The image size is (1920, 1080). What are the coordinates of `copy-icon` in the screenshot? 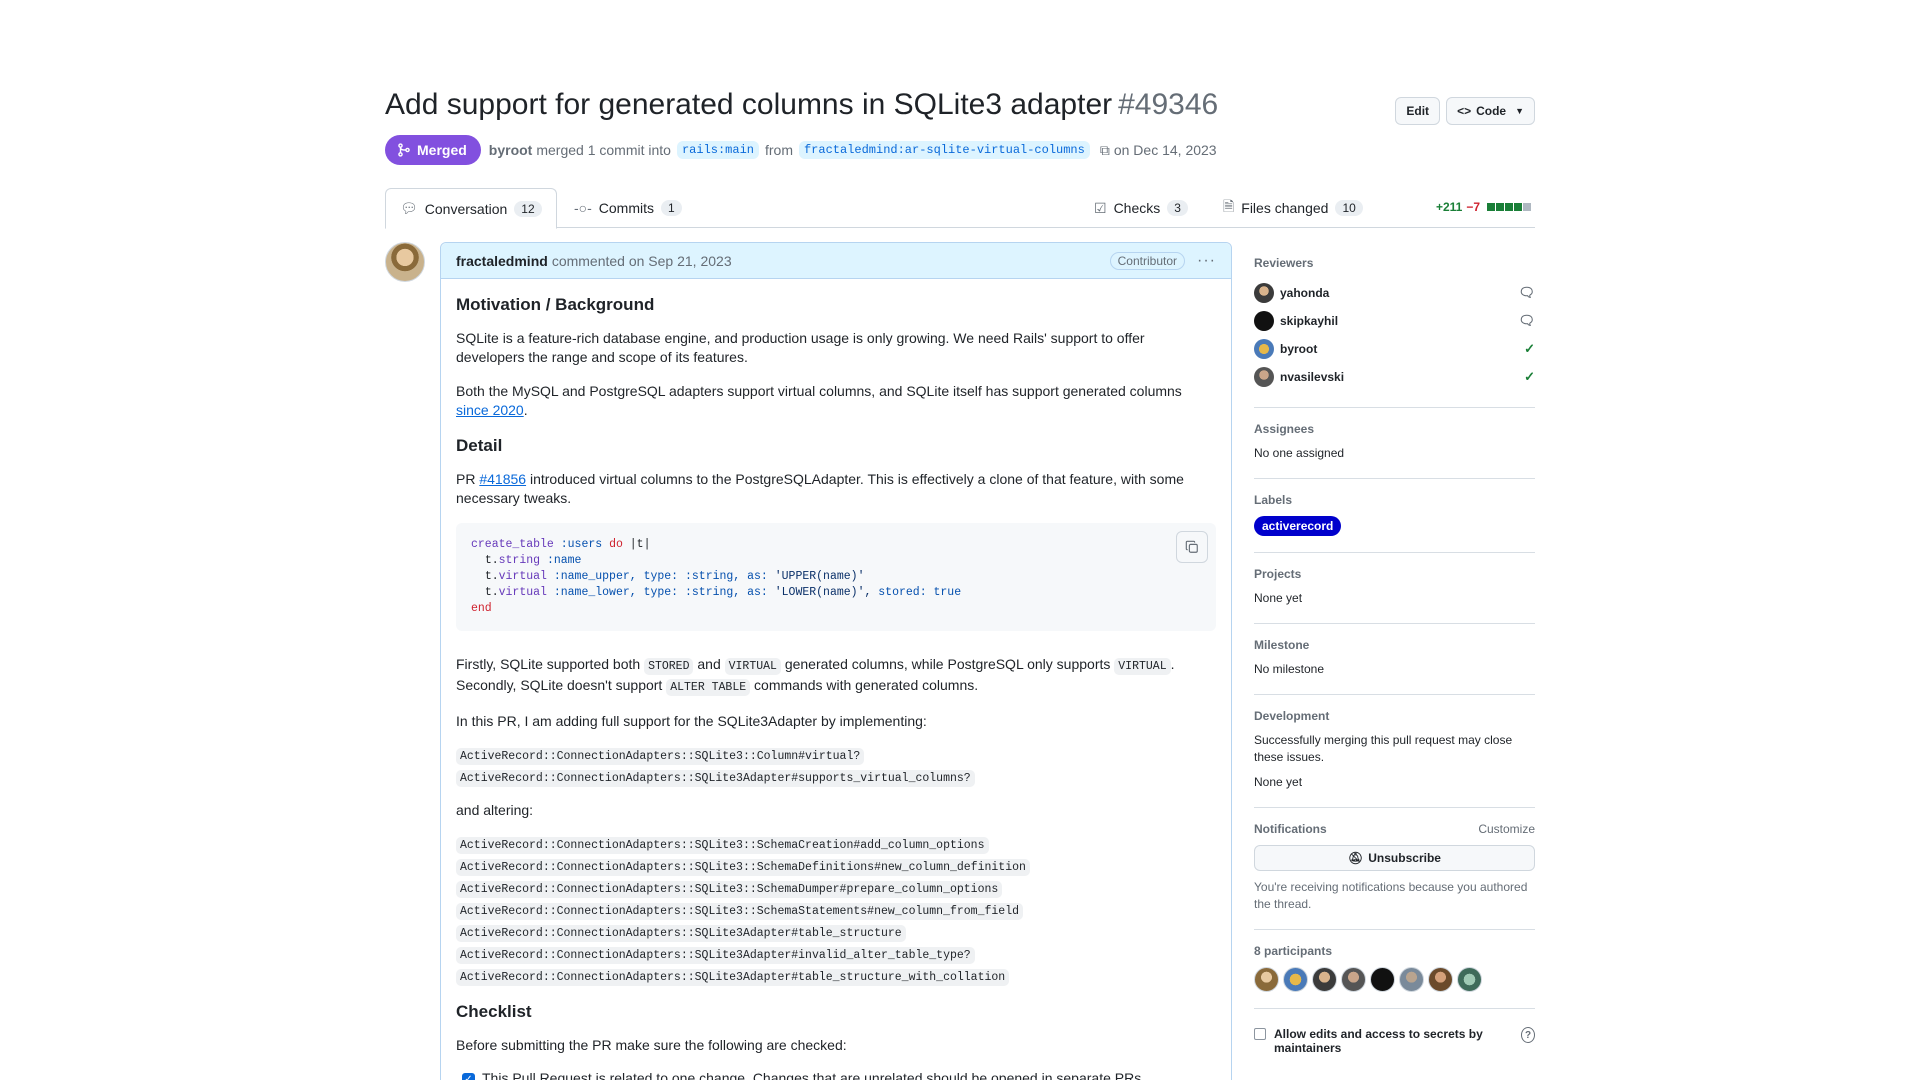 It's located at (1191, 546).